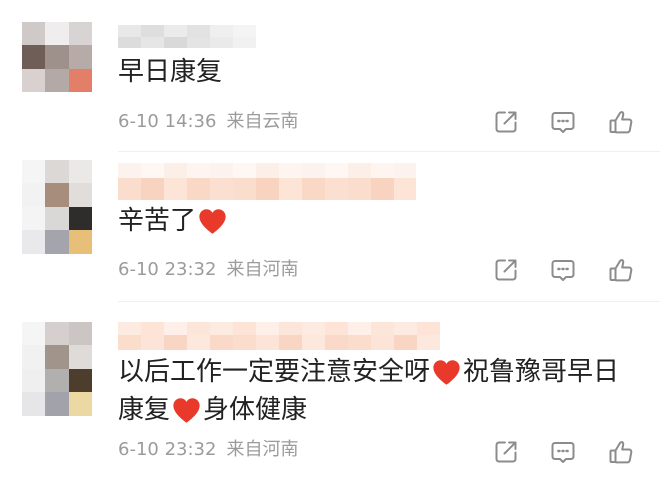 This screenshot has width=660, height=488. I want to click on comment-text-line: 早日康复, so click(170, 72).